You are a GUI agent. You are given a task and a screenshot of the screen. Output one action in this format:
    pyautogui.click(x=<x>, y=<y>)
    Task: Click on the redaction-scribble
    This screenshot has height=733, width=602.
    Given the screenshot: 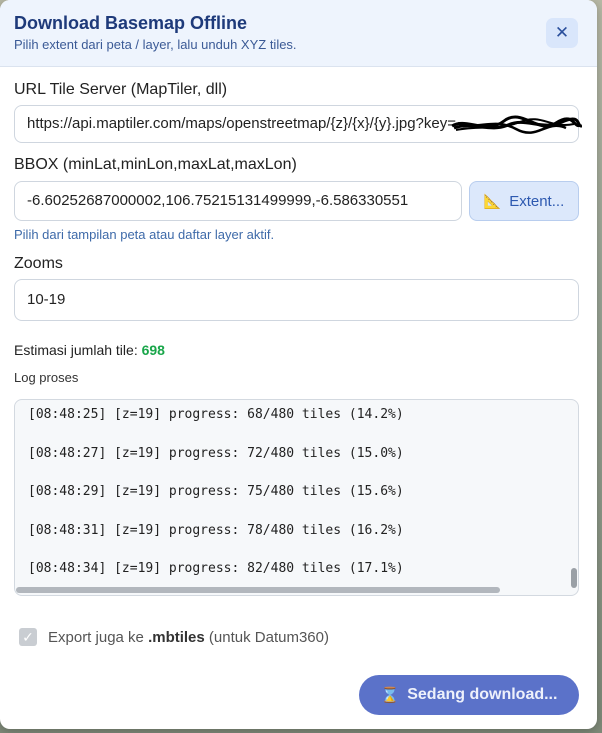 What is the action you would take?
    pyautogui.click(x=516, y=124)
    